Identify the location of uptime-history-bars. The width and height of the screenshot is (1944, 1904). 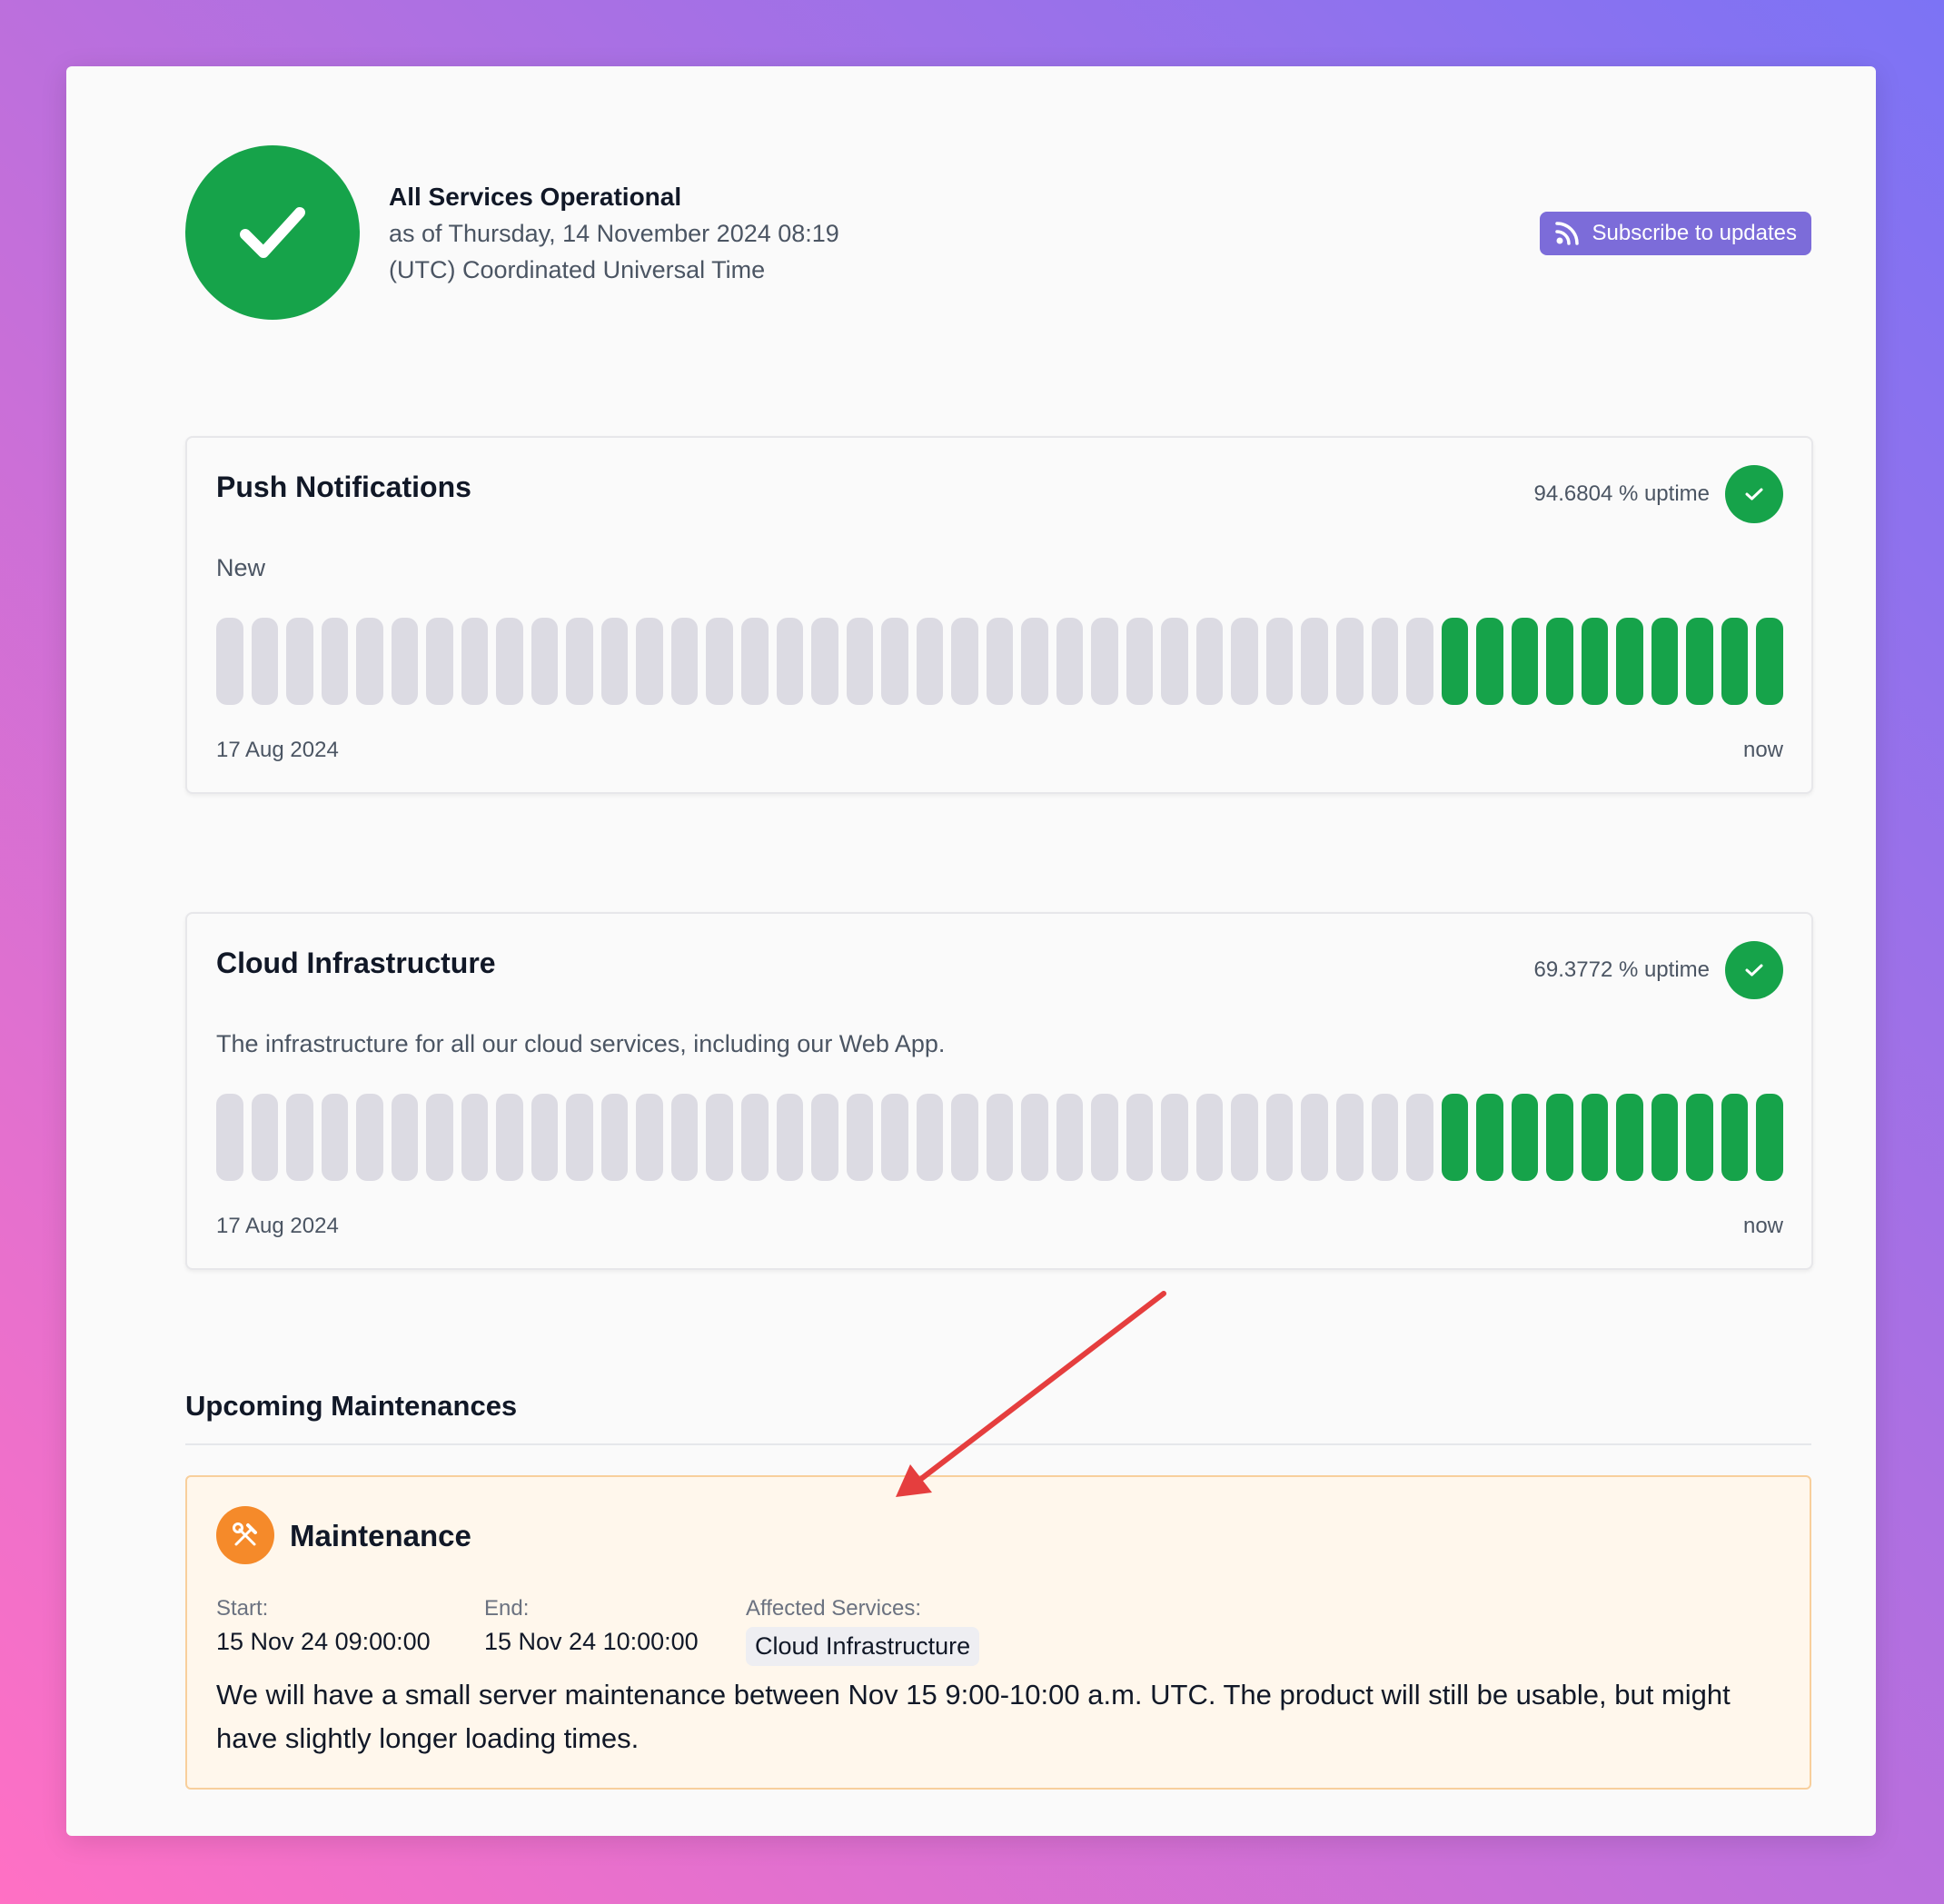
(999, 1137).